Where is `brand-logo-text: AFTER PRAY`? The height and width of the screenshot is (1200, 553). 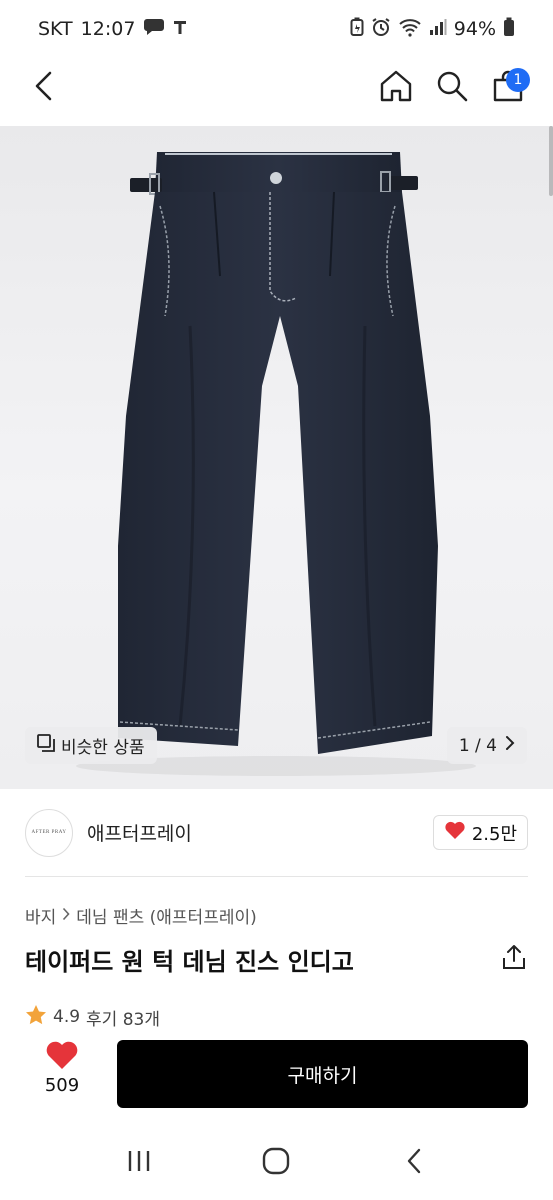 brand-logo-text: AFTER PRAY is located at coordinates (49, 832).